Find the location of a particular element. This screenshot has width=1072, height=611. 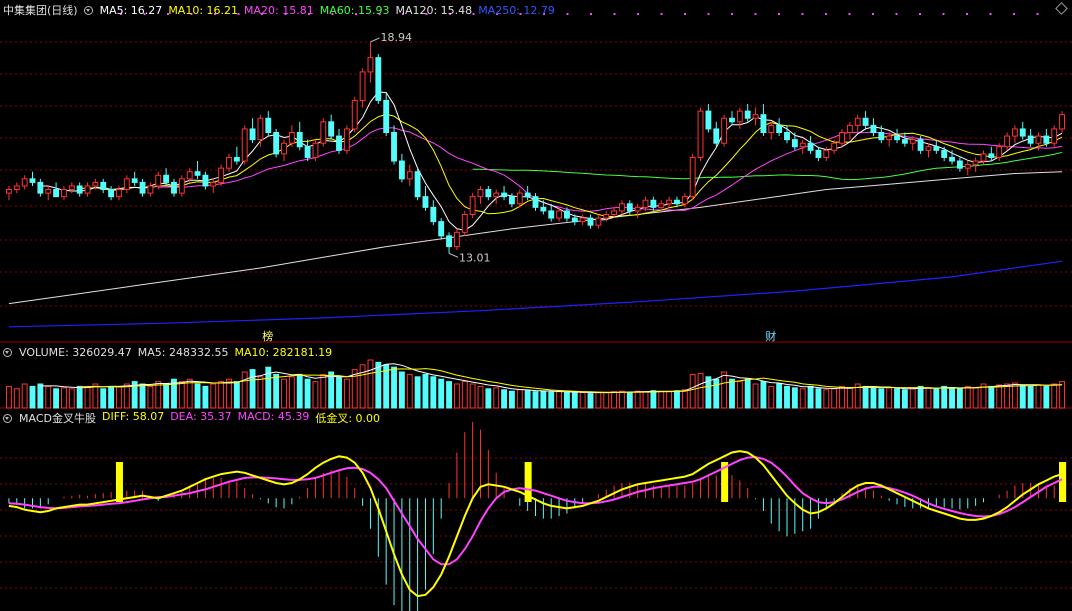

macd-label-0: MACD金叉牛股 is located at coordinates (57, 418).